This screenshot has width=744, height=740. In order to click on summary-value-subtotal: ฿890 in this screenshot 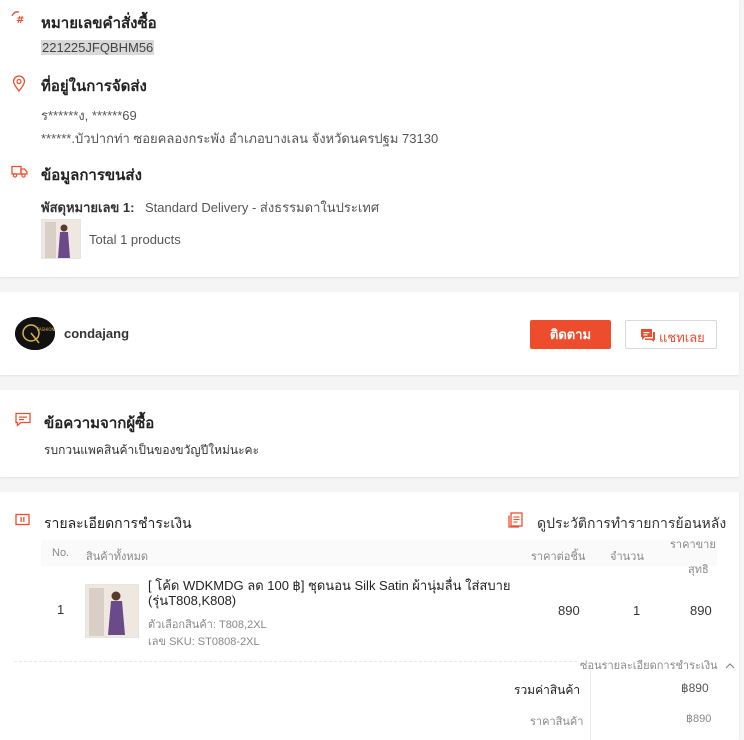, I will do `click(695, 688)`.